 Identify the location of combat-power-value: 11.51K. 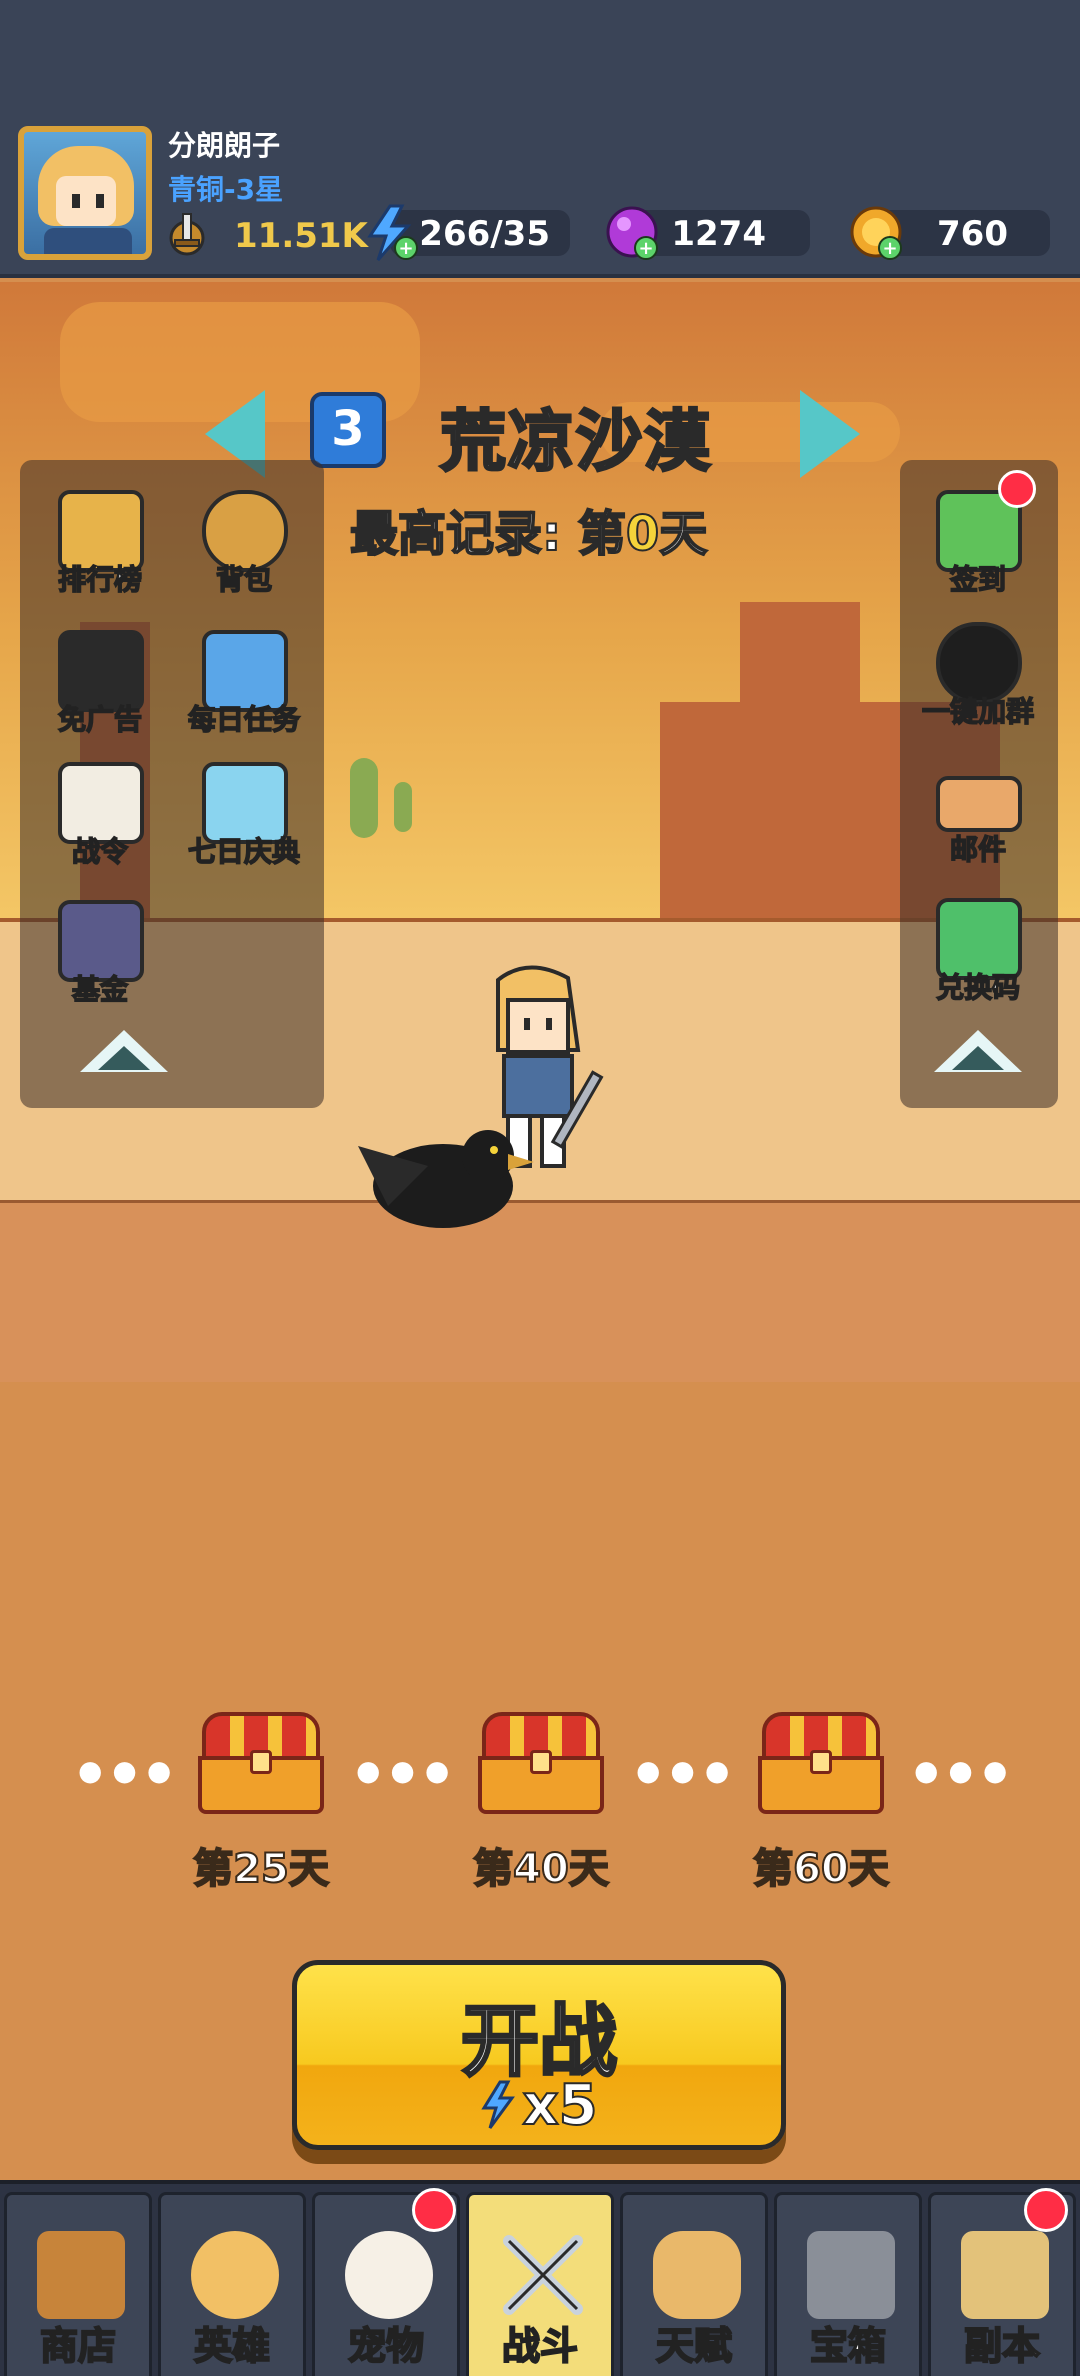
(301, 236).